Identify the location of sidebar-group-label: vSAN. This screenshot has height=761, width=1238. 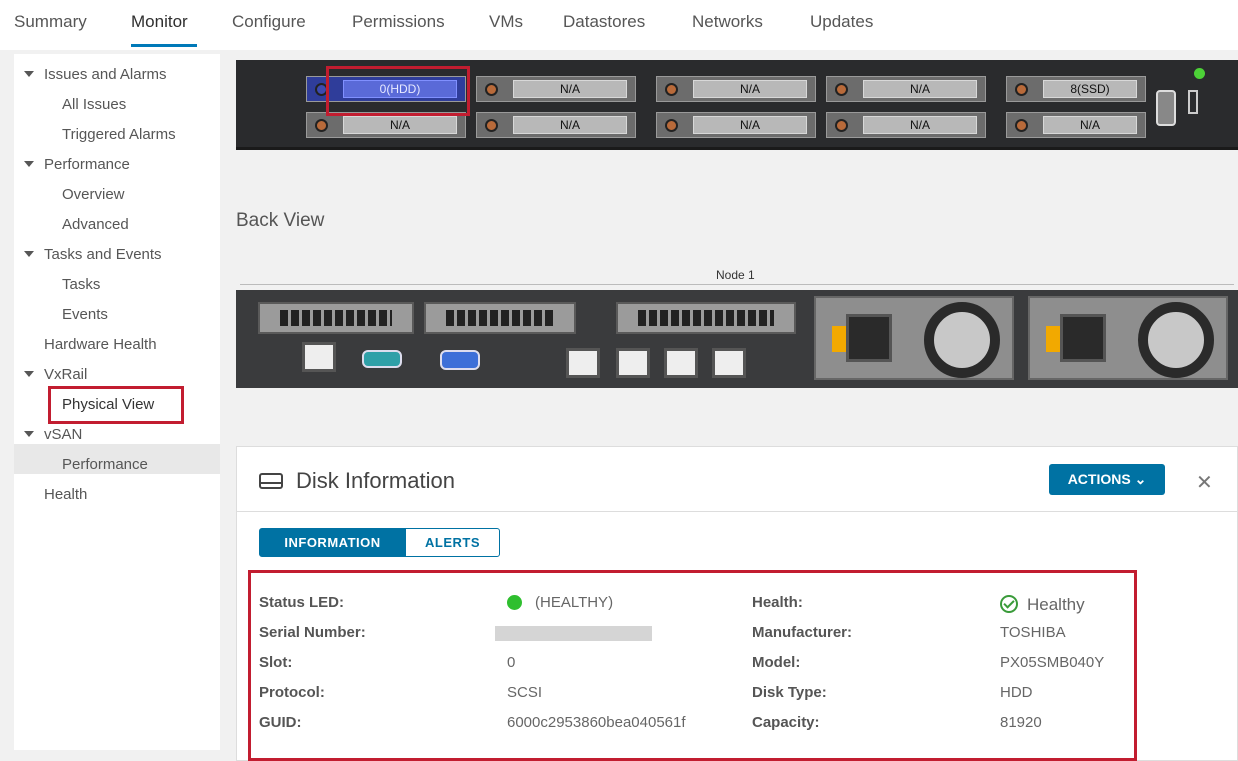
(63, 434).